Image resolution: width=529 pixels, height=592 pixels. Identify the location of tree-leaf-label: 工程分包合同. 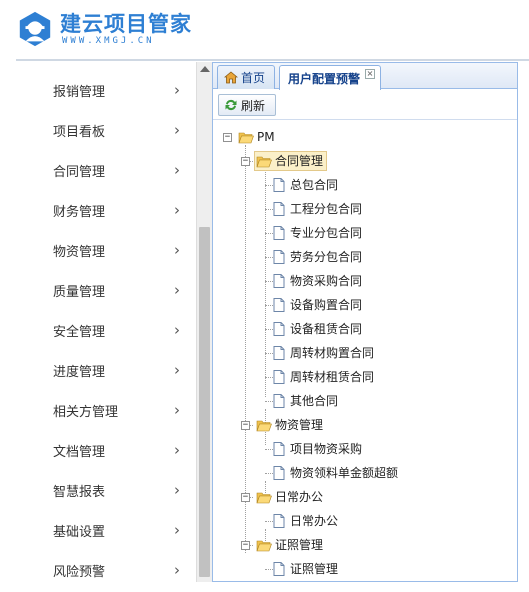
(326, 209).